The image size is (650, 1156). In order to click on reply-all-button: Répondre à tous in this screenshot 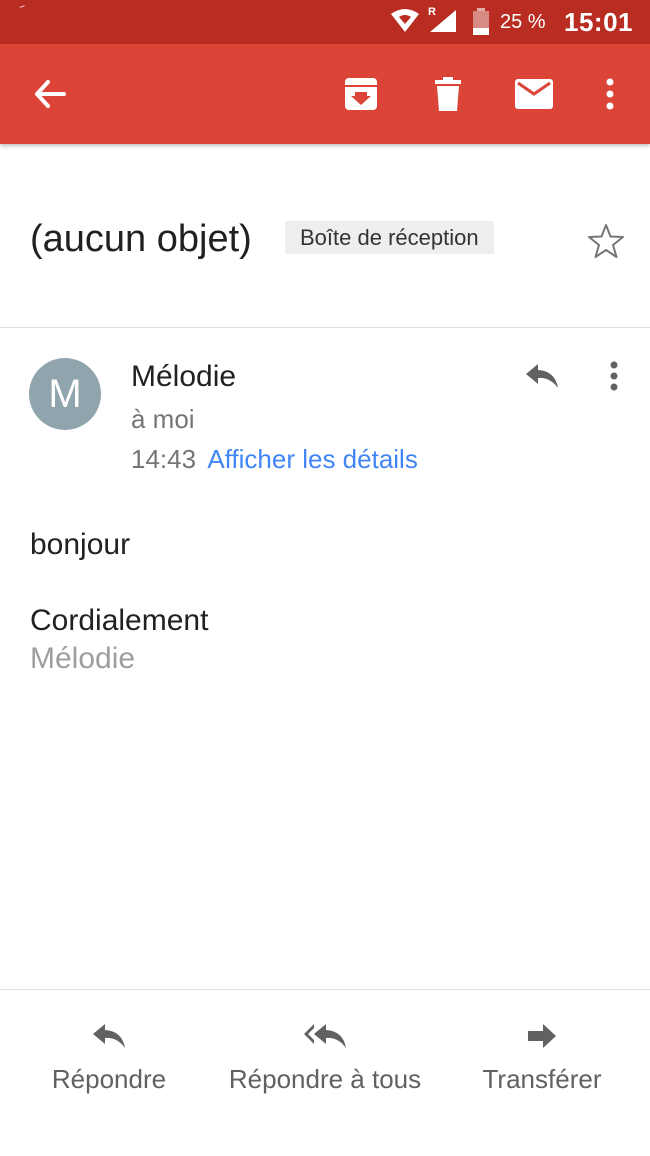, I will do `click(325, 1056)`.